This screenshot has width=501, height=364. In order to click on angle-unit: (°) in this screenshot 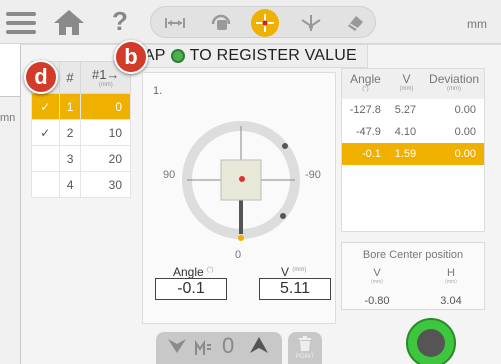, I will do `click(210, 270)`.